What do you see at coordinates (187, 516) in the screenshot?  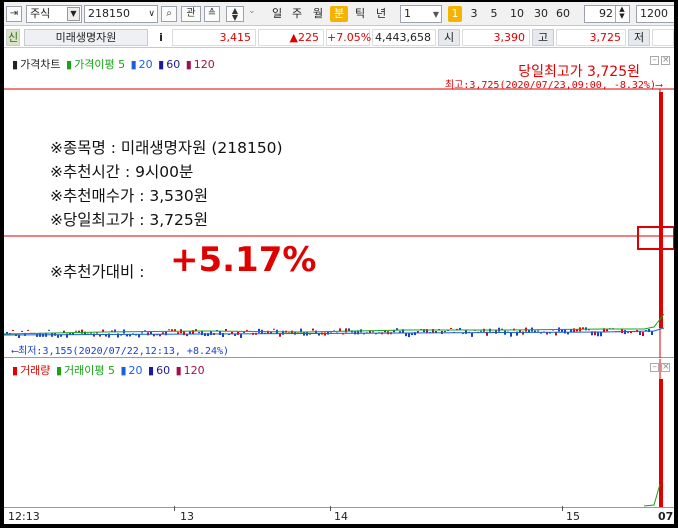 I see `time-tick: 13` at bounding box center [187, 516].